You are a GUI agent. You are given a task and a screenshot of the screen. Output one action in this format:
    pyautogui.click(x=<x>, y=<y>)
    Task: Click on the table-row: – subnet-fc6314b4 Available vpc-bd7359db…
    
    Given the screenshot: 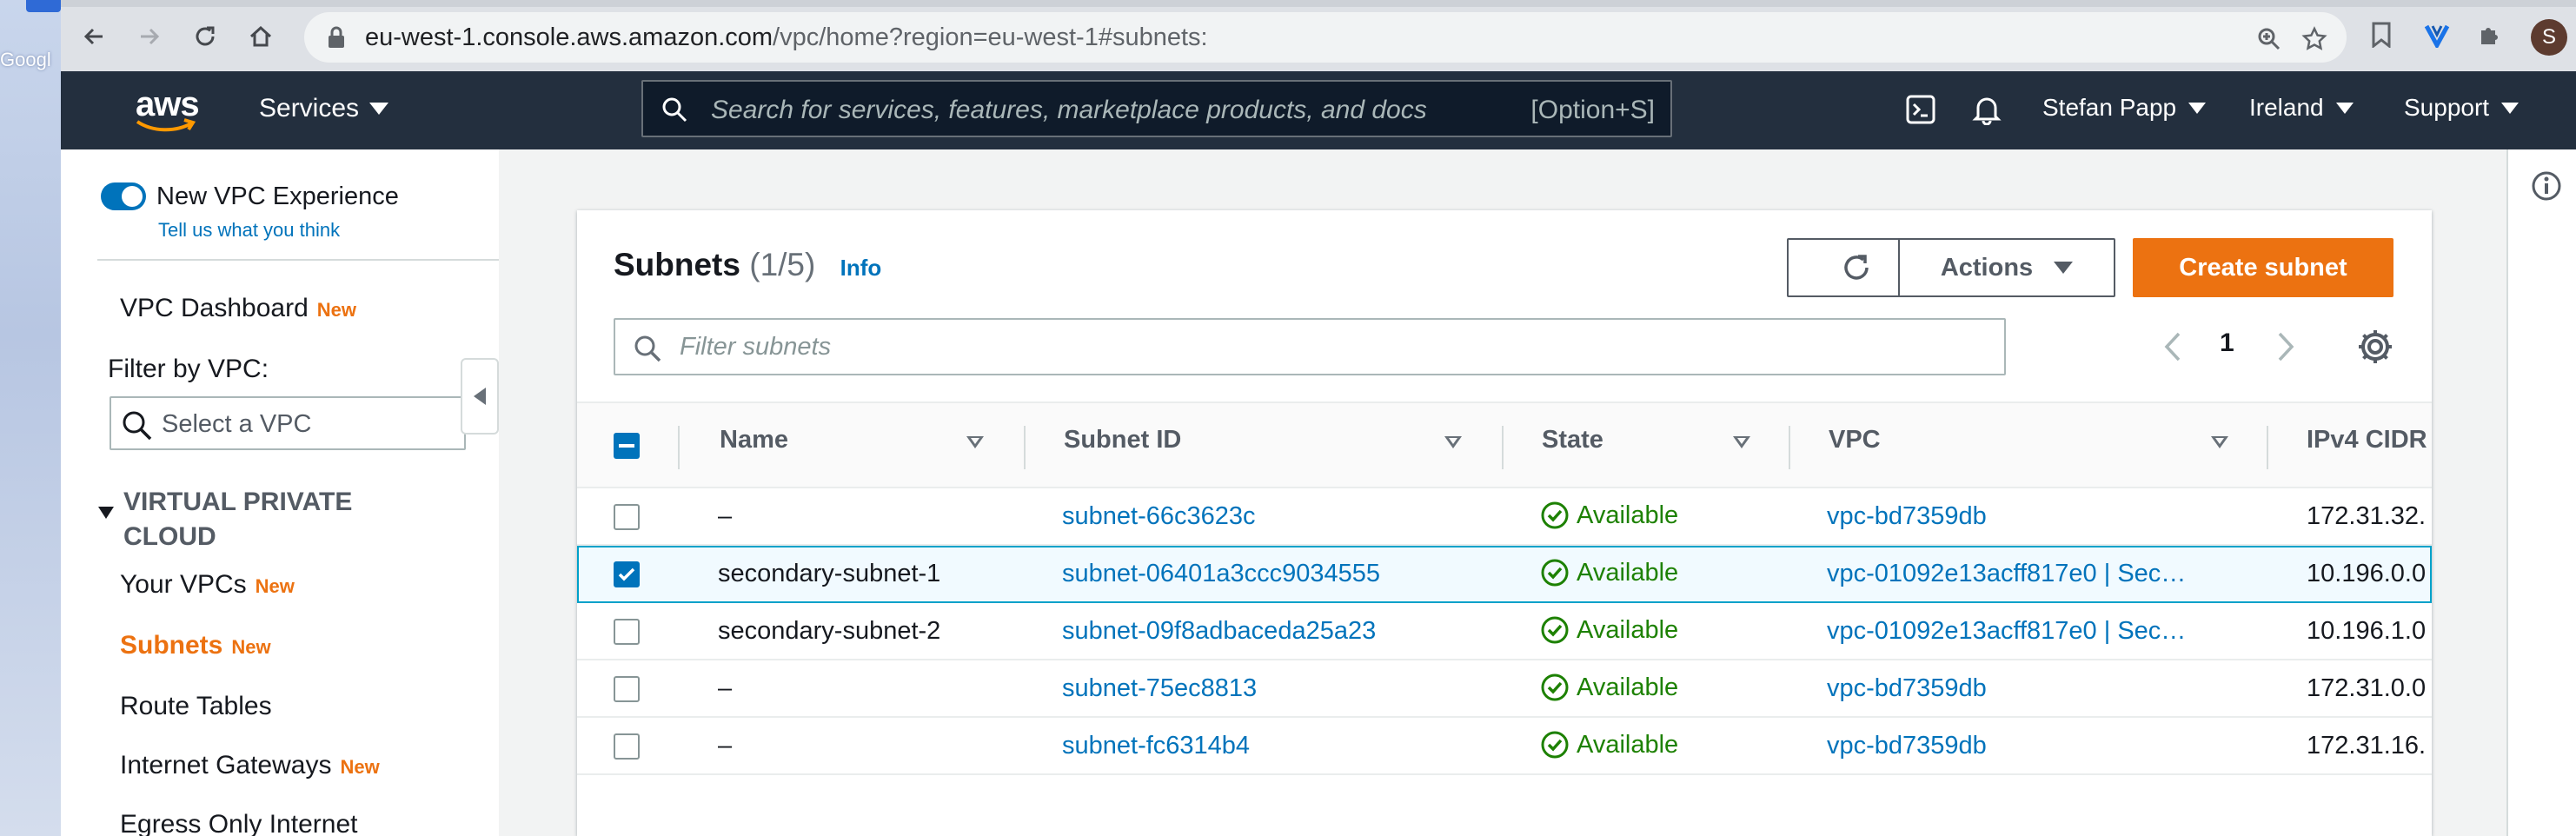 What is the action you would take?
    pyautogui.click(x=1504, y=747)
    